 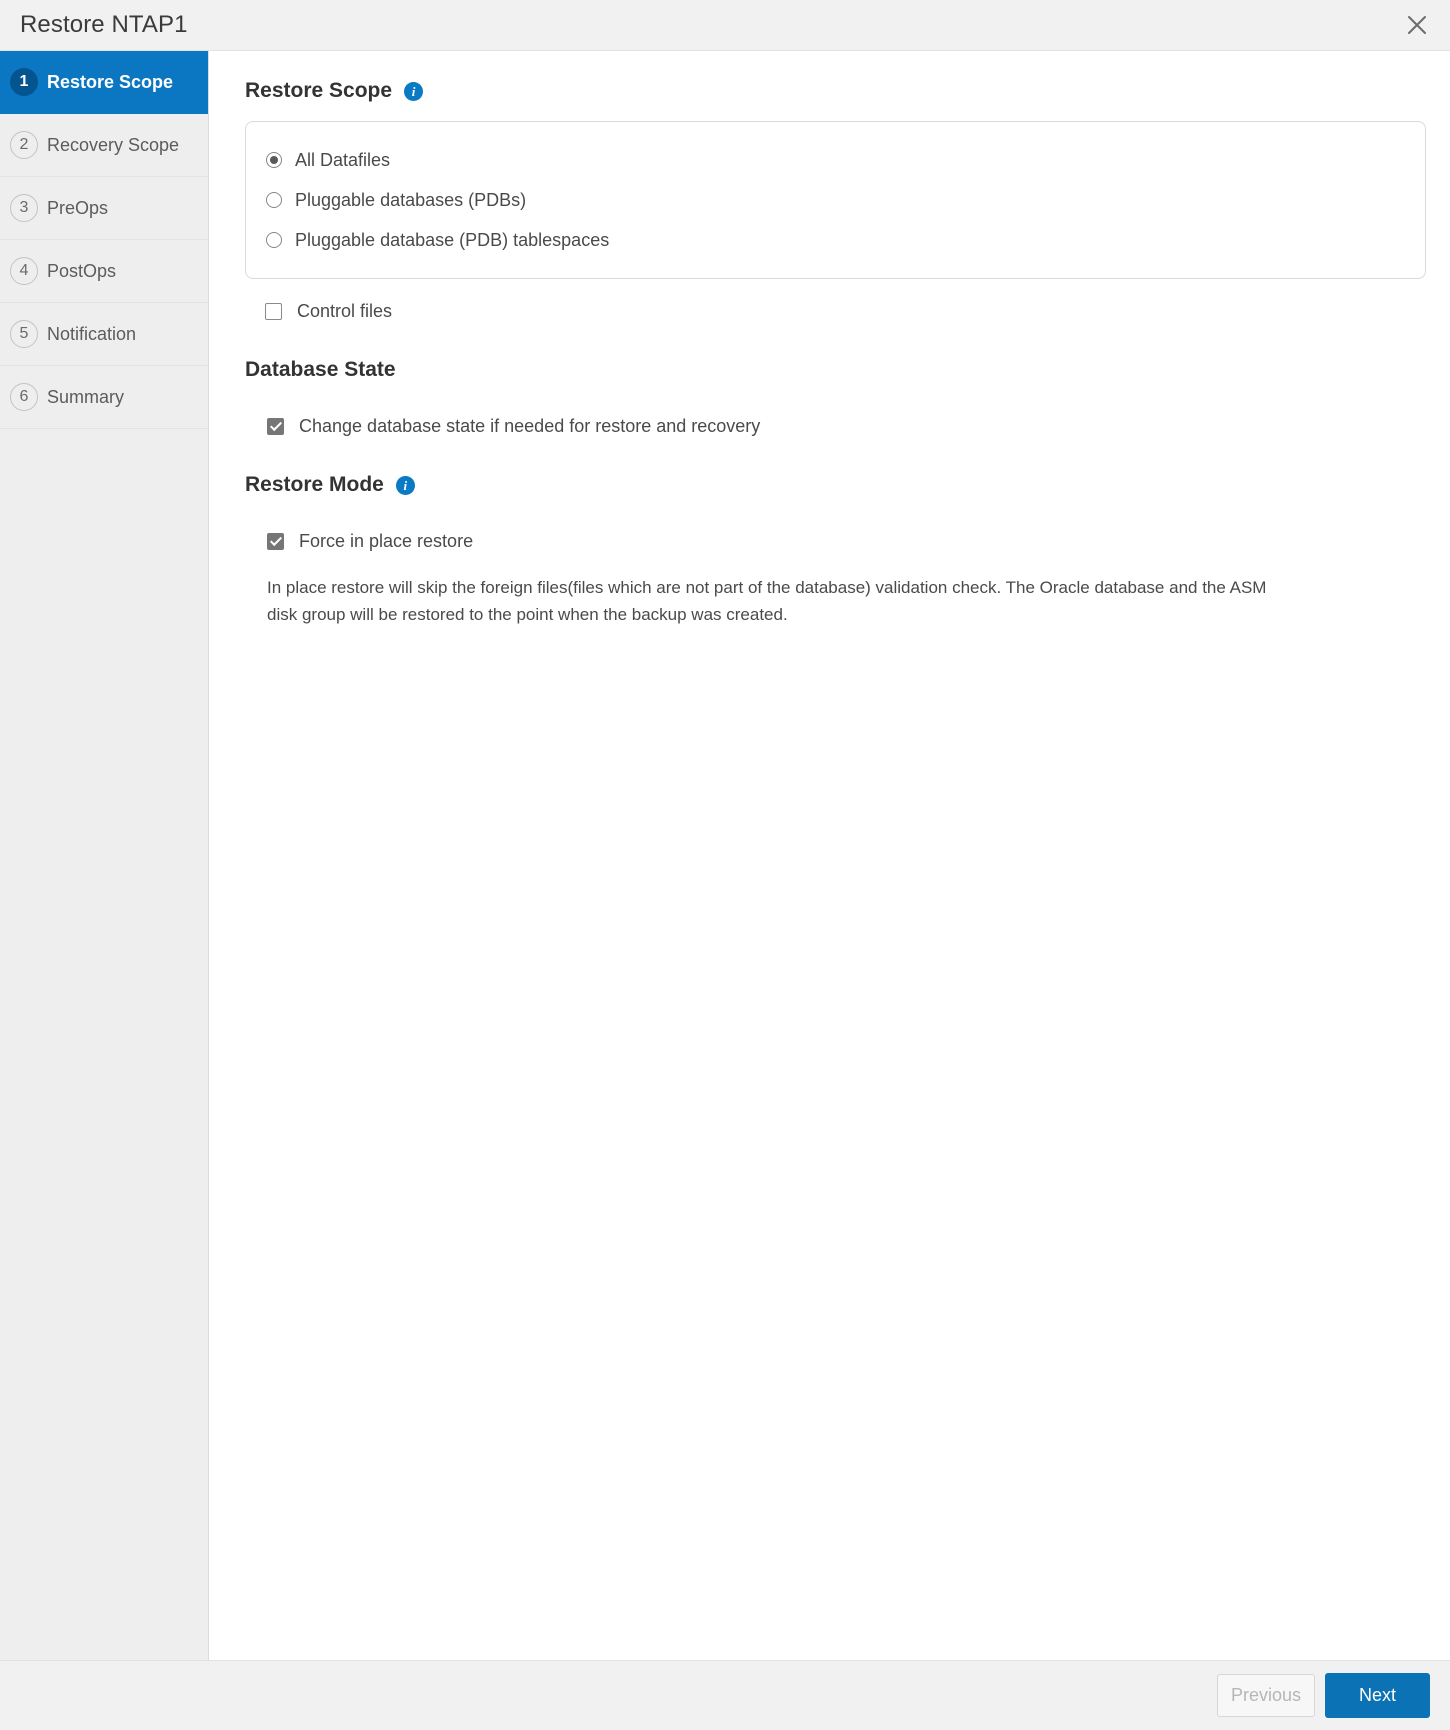 What do you see at coordinates (725, 1695) in the screenshot?
I see `dialog-footer: Previous Next` at bounding box center [725, 1695].